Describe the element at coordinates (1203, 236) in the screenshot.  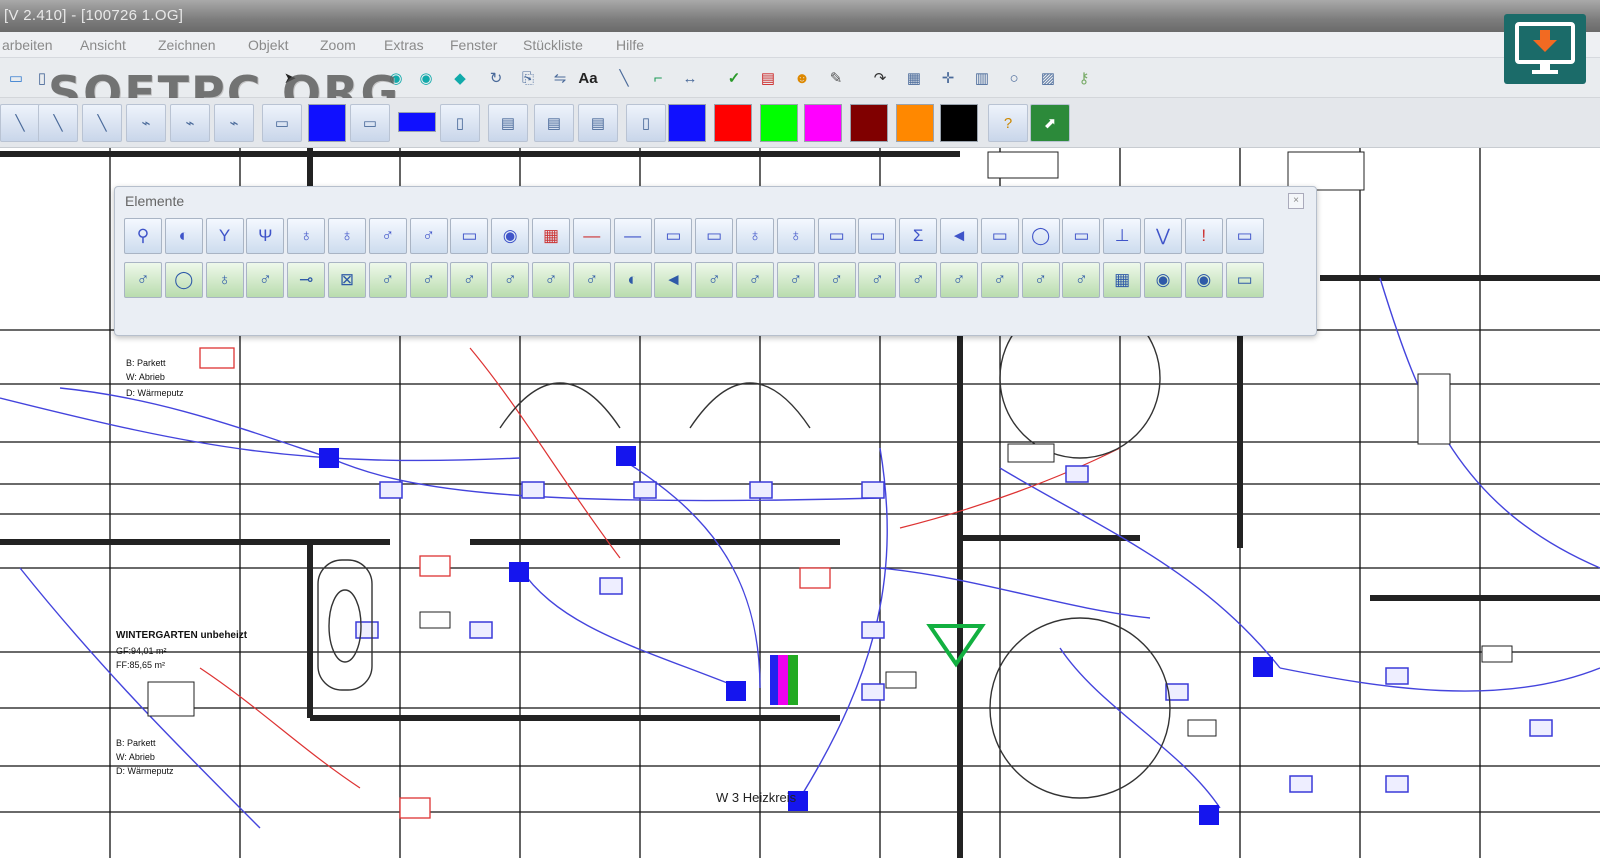
I see `palette-element-a27-icon: !` at that location.